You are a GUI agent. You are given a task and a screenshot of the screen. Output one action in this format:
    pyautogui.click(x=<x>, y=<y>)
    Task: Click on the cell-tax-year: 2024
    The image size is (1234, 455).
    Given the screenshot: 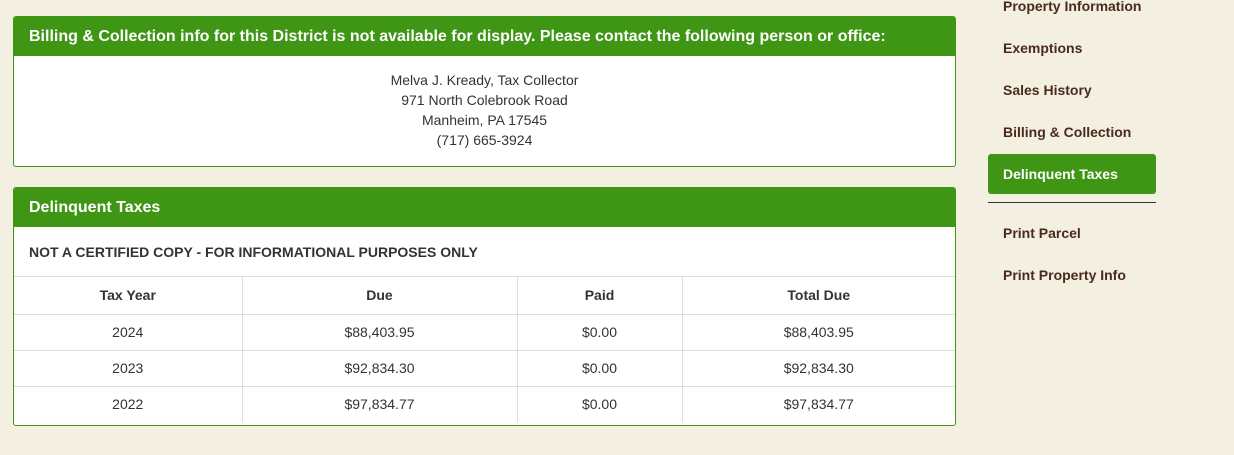 What is the action you would take?
    pyautogui.click(x=128, y=332)
    